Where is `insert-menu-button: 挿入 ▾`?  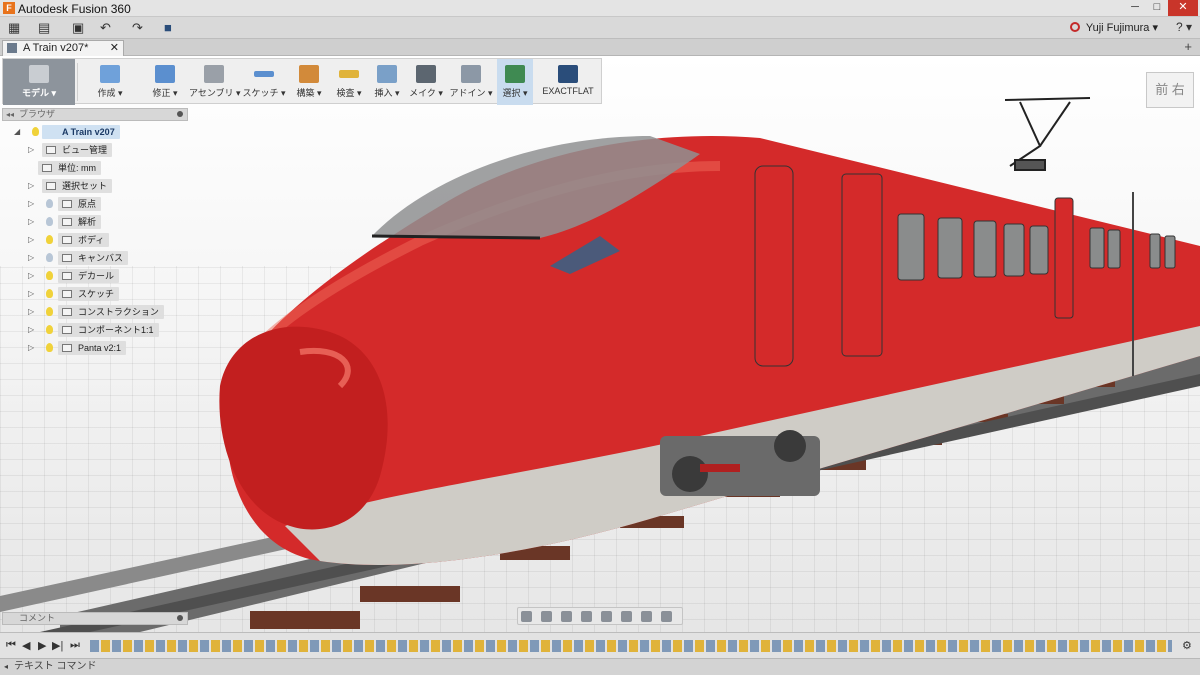 insert-menu-button: 挿入 ▾ is located at coordinates (387, 82).